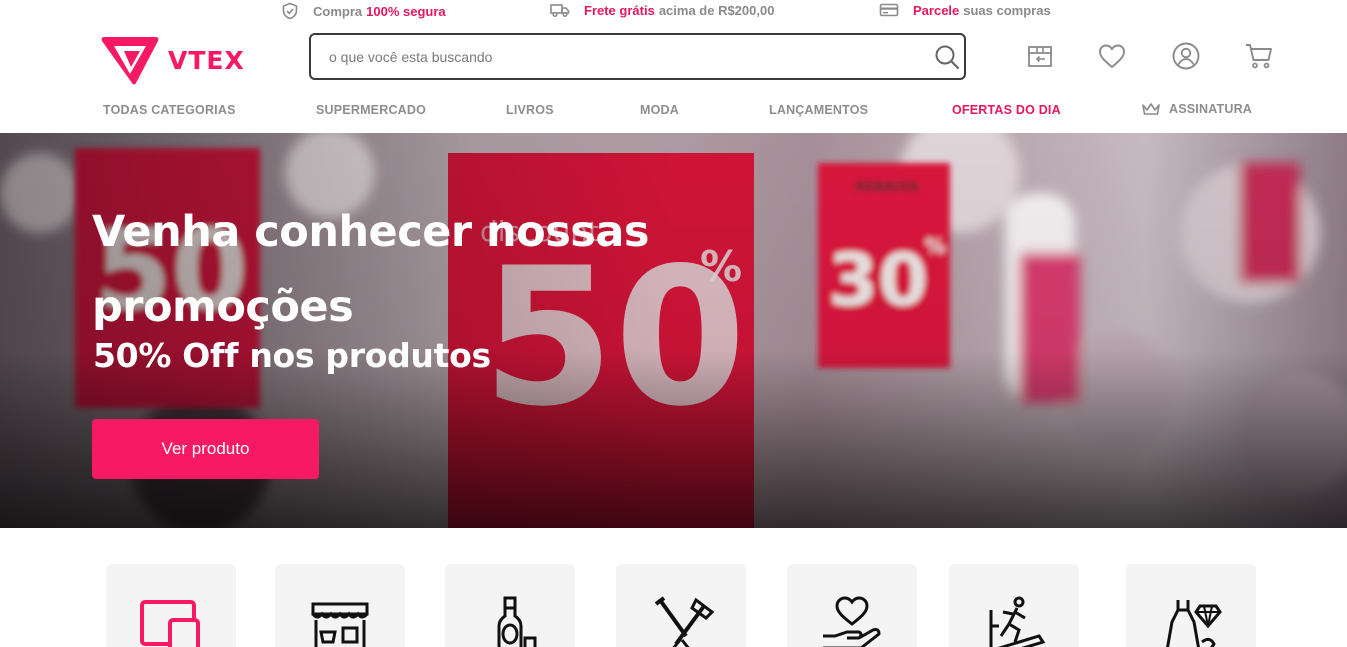 This screenshot has width=1347, height=647. Describe the element at coordinates (290, 11) in the screenshot. I see `shield-icon` at that location.